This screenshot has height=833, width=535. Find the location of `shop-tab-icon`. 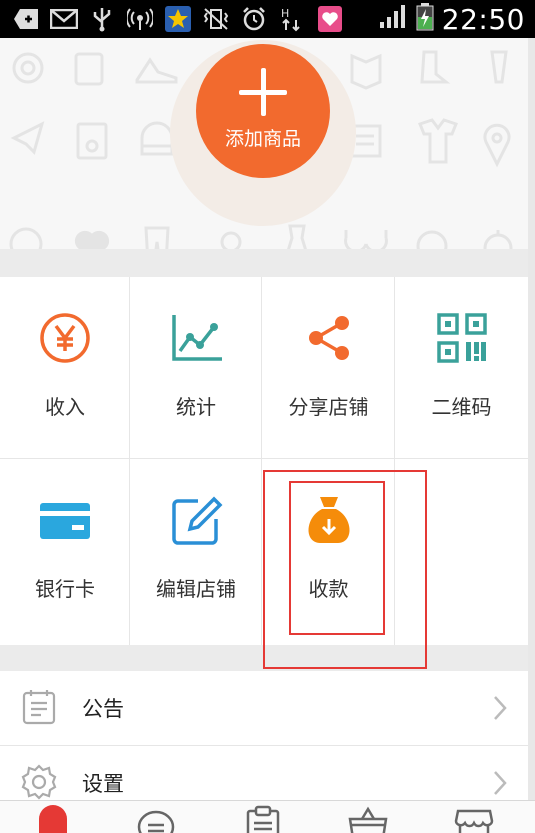

shop-tab-icon is located at coordinates (474, 819).